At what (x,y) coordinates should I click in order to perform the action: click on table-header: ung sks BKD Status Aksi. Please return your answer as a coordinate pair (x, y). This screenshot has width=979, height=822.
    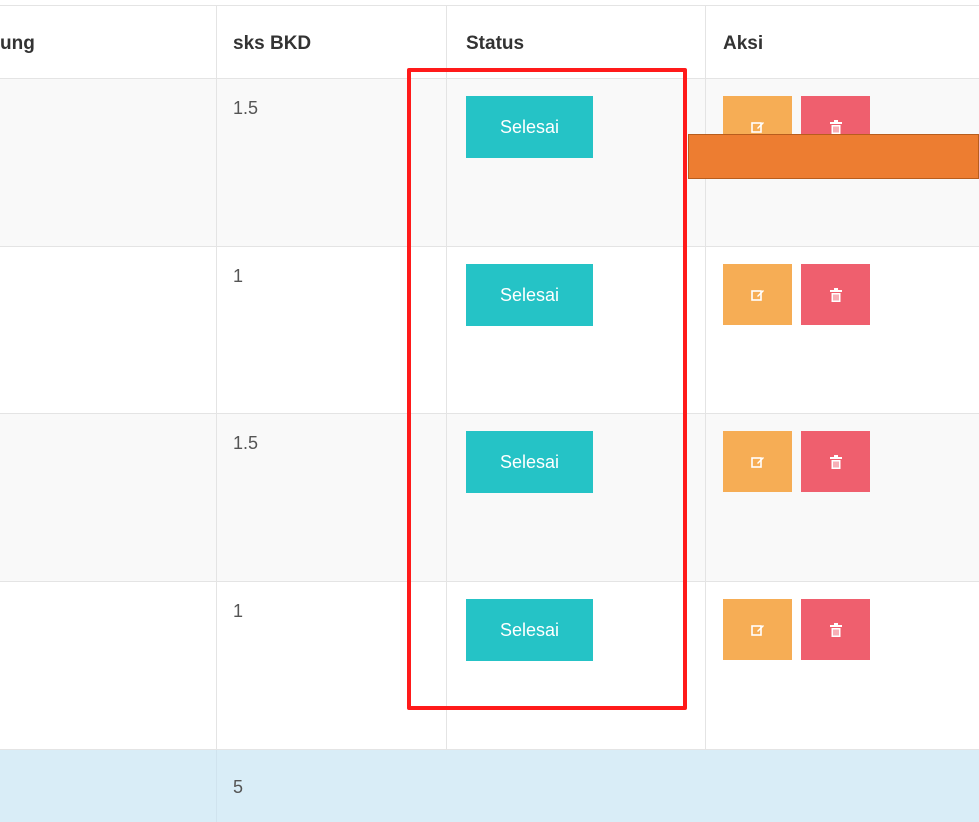
    Looking at the image, I should click on (489, 42).